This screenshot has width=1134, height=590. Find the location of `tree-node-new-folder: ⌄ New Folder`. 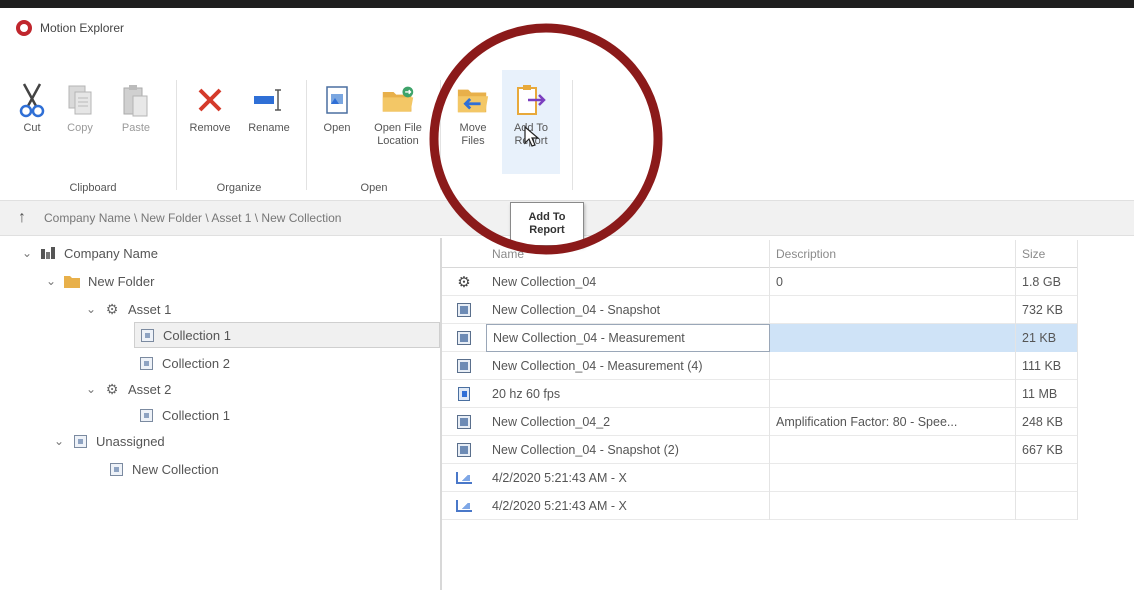

tree-node-new-folder: ⌄ New Folder is located at coordinates (99, 281).